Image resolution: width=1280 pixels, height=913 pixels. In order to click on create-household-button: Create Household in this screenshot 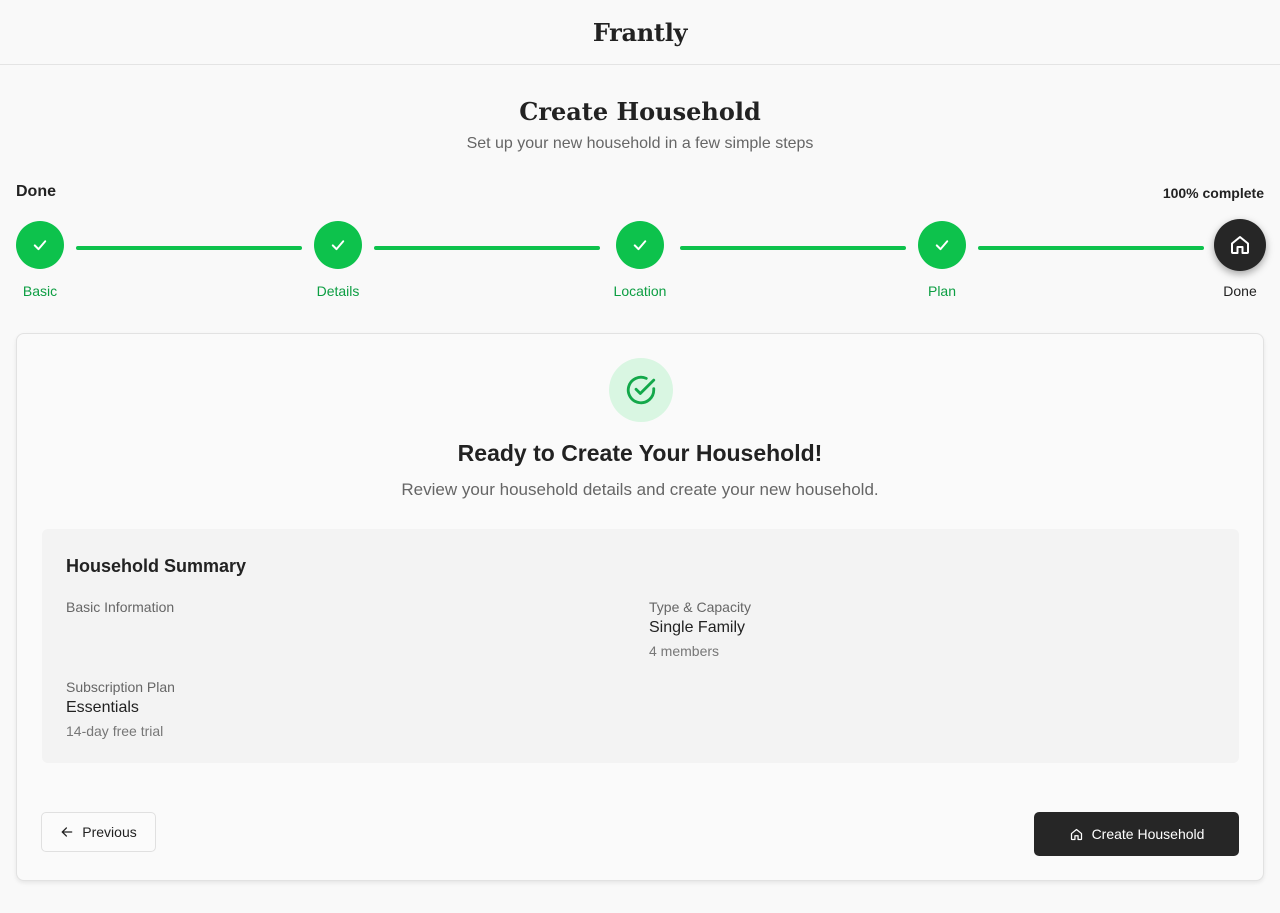, I will do `click(1136, 834)`.